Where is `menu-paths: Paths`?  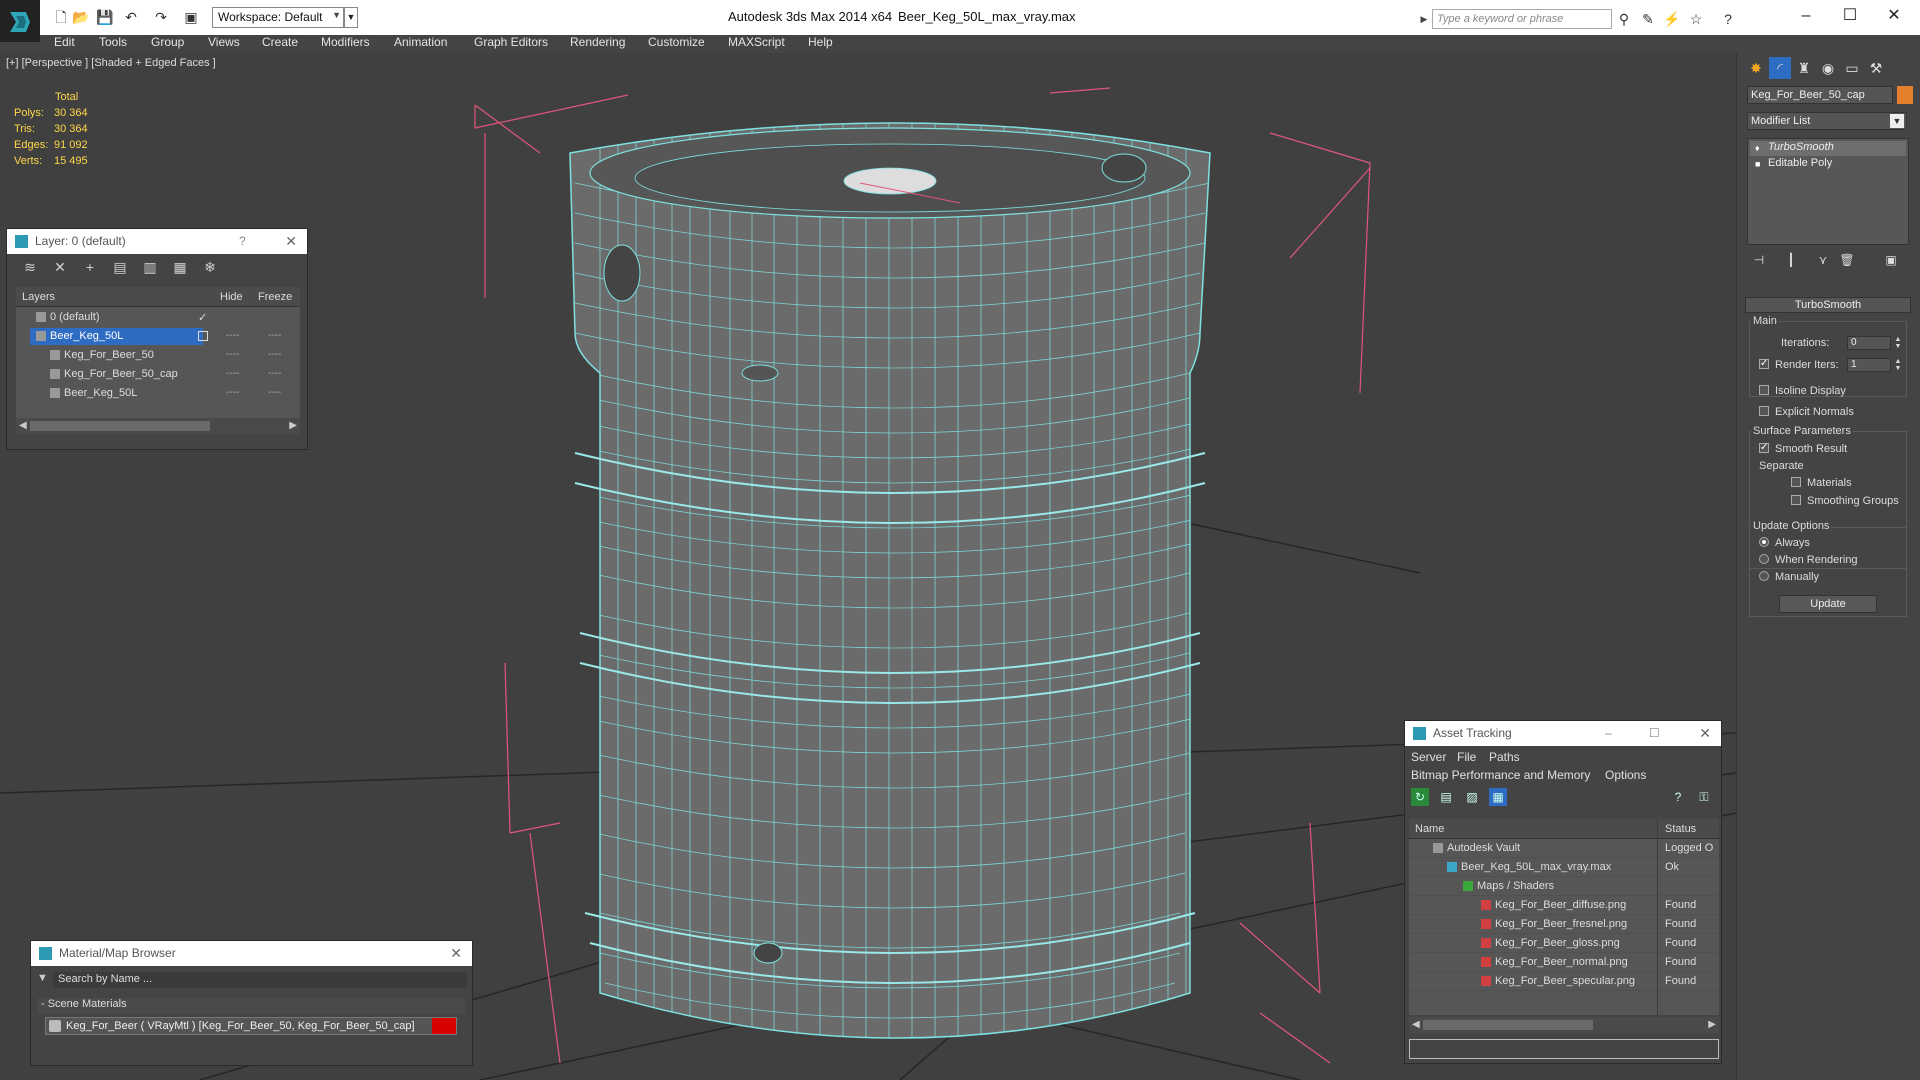
menu-paths: Paths is located at coordinates (1504, 757).